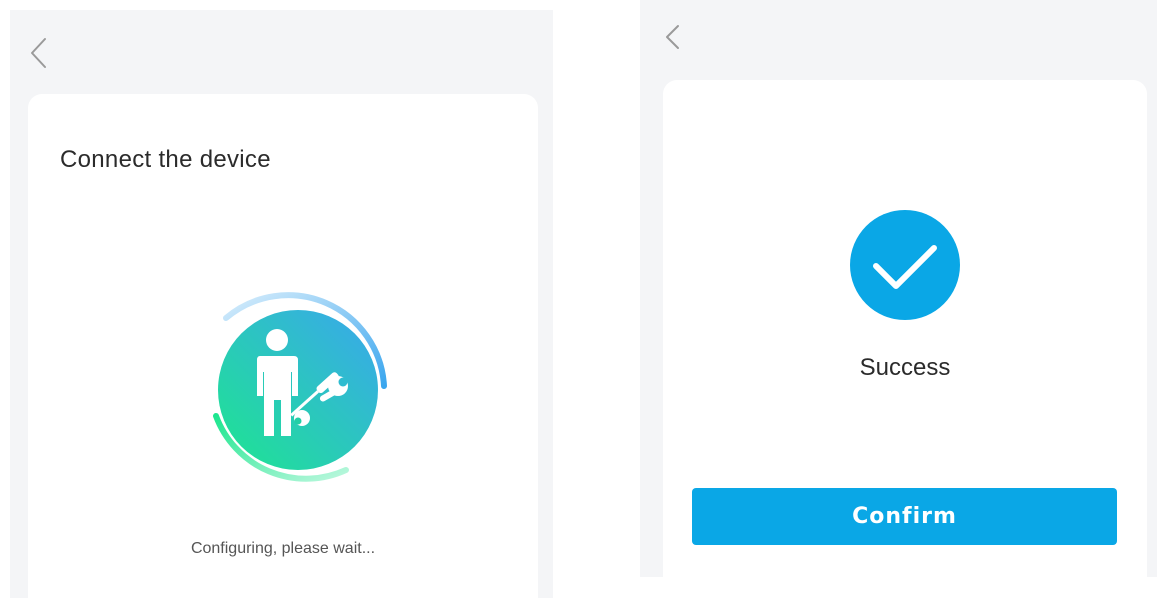 This screenshot has width=1157, height=598. What do you see at coordinates (904, 516) in the screenshot?
I see `confirm-button: Confirm` at bounding box center [904, 516].